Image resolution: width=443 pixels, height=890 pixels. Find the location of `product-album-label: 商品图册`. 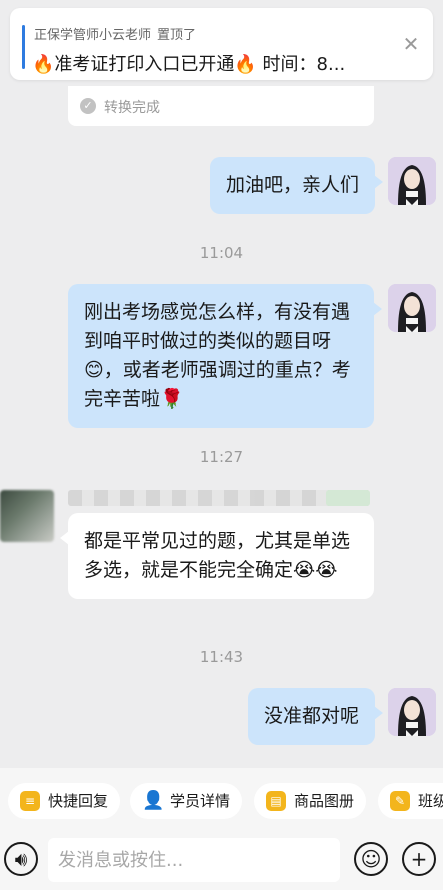

product-album-label: 商品图册 is located at coordinates (324, 801).